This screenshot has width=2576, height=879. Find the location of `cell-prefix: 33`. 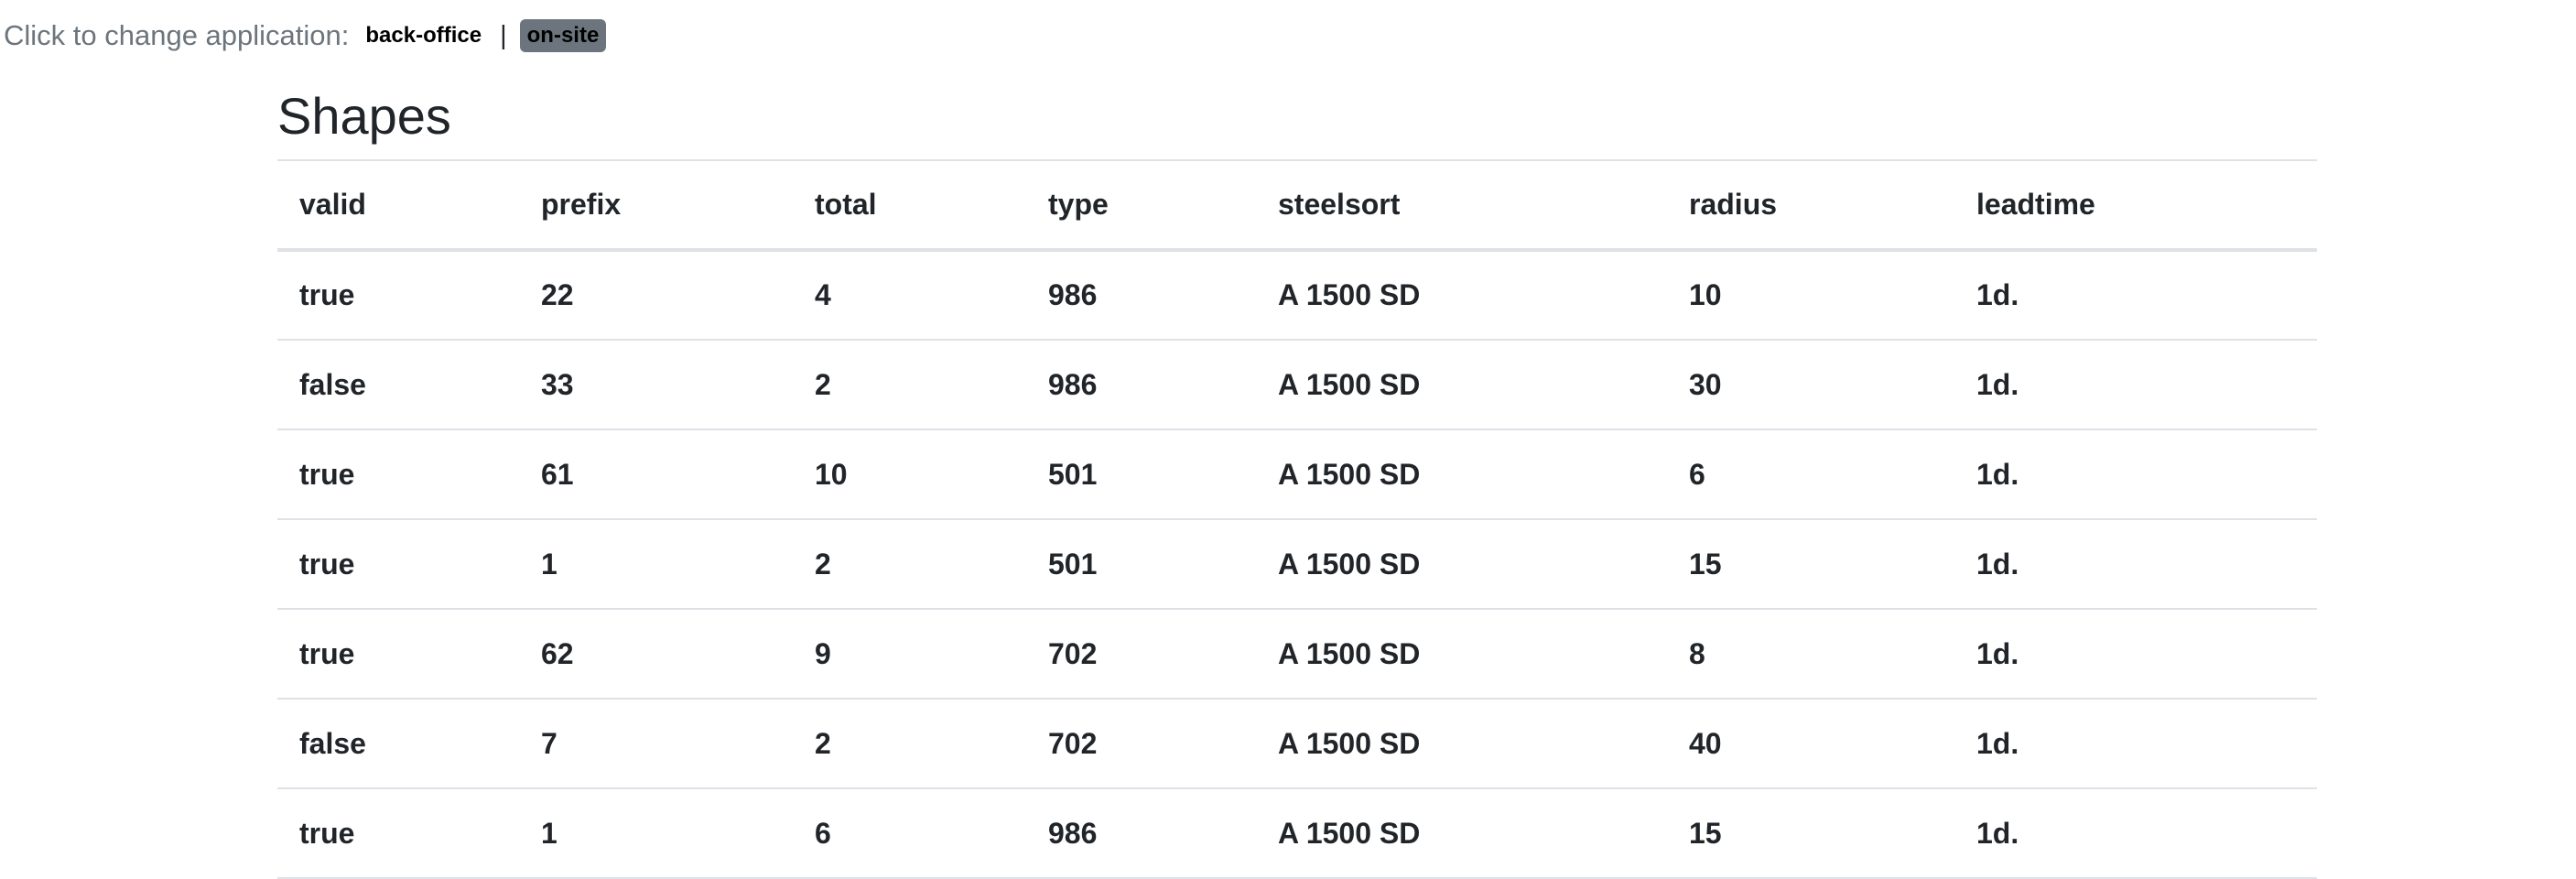

cell-prefix: 33 is located at coordinates (558, 384).